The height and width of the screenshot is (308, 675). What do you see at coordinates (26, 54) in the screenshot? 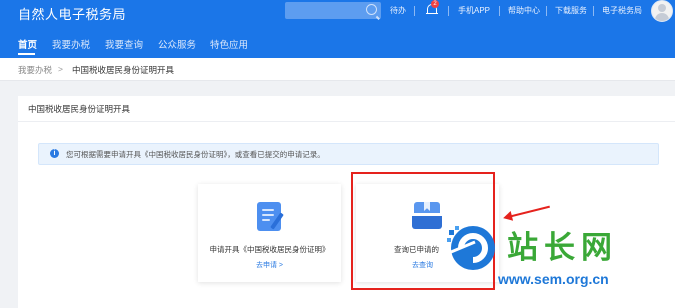
I see `nav-active-indicator` at bounding box center [26, 54].